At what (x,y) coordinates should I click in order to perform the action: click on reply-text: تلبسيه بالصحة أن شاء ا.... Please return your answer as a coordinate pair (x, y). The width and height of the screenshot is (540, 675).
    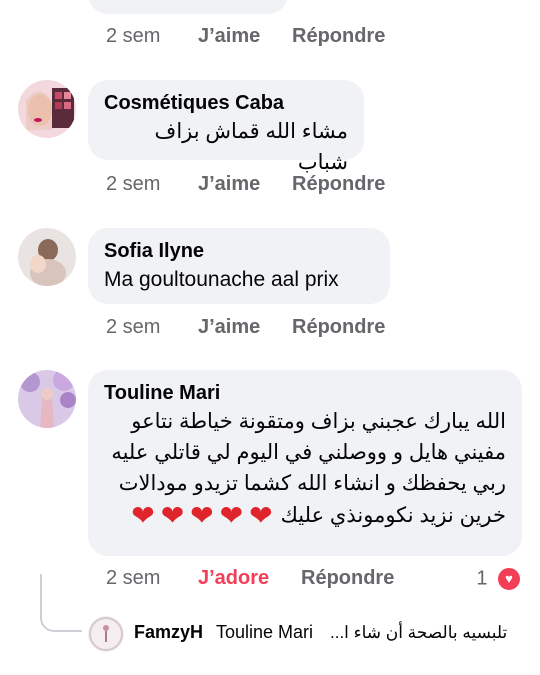
    Looking at the image, I should click on (419, 632).